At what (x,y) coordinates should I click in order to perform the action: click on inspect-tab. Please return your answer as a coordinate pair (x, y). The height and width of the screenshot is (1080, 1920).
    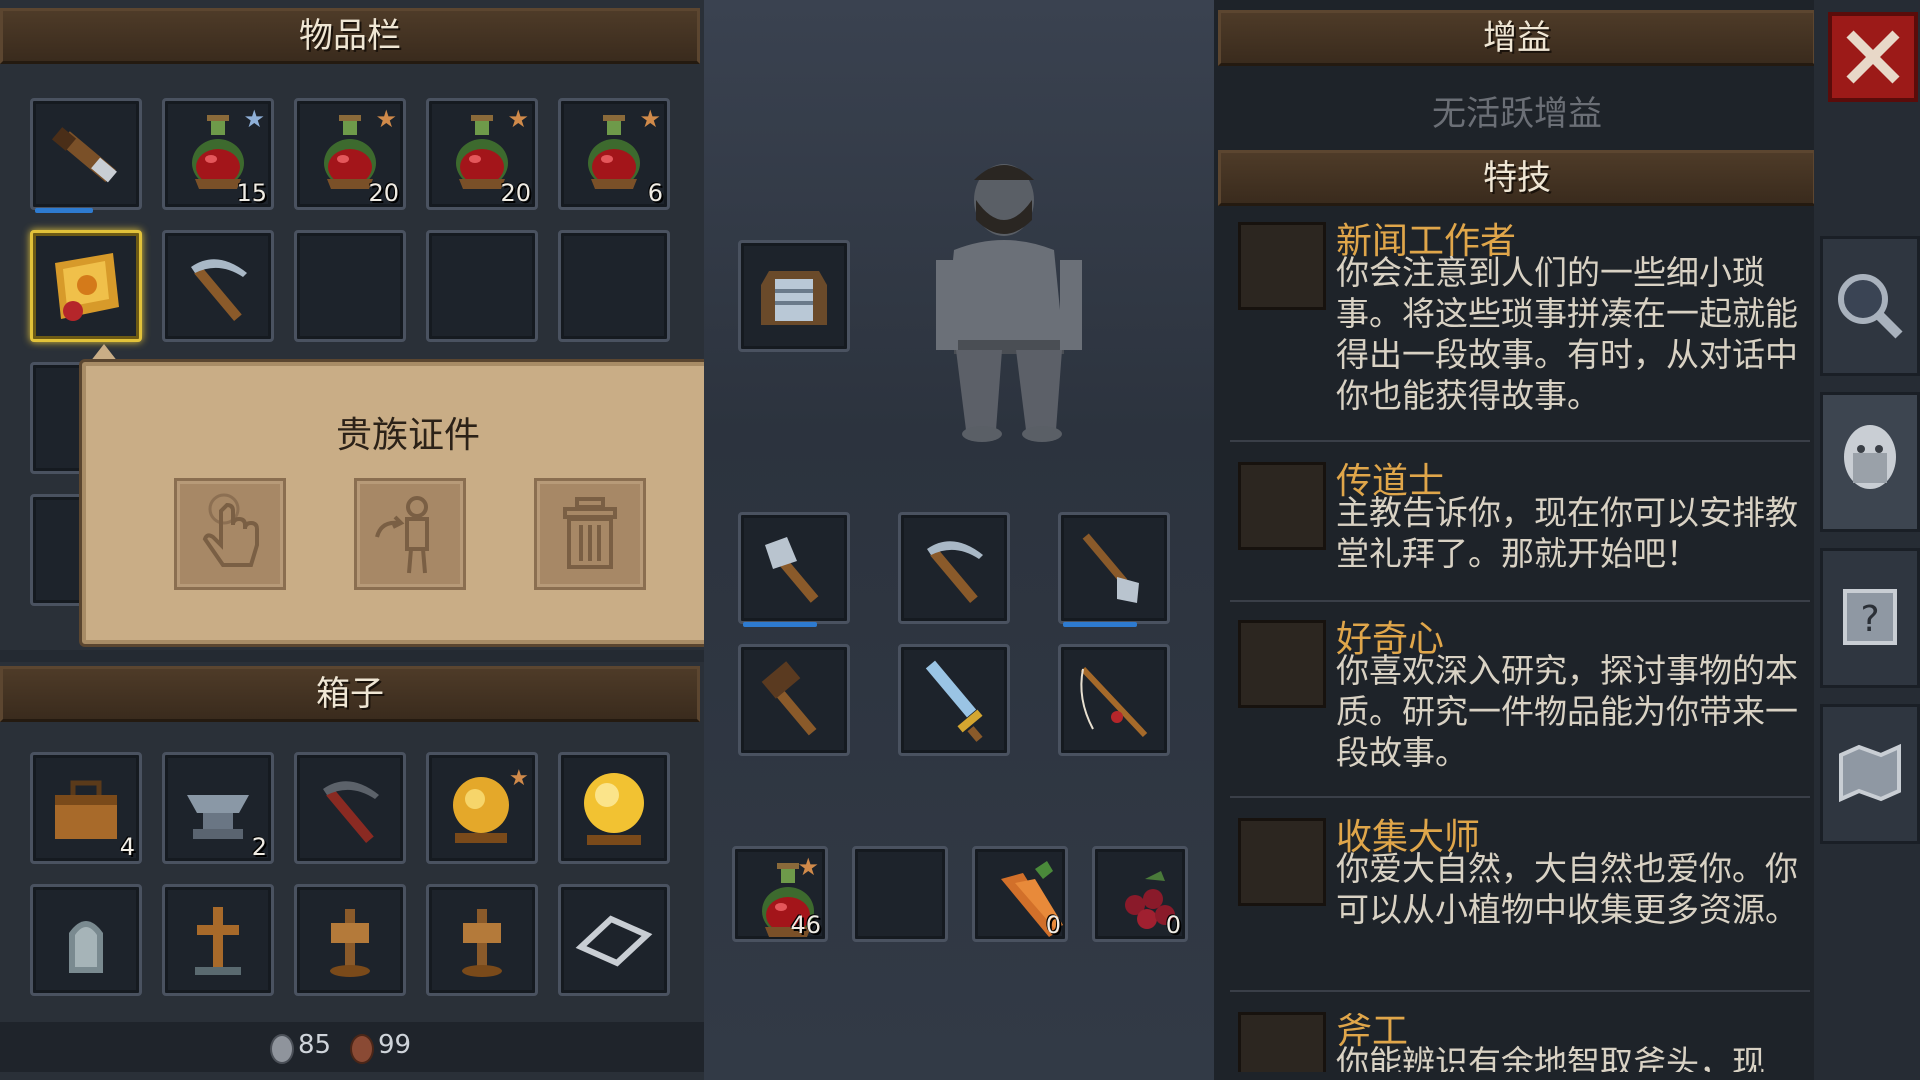
    Looking at the image, I should click on (1870, 306).